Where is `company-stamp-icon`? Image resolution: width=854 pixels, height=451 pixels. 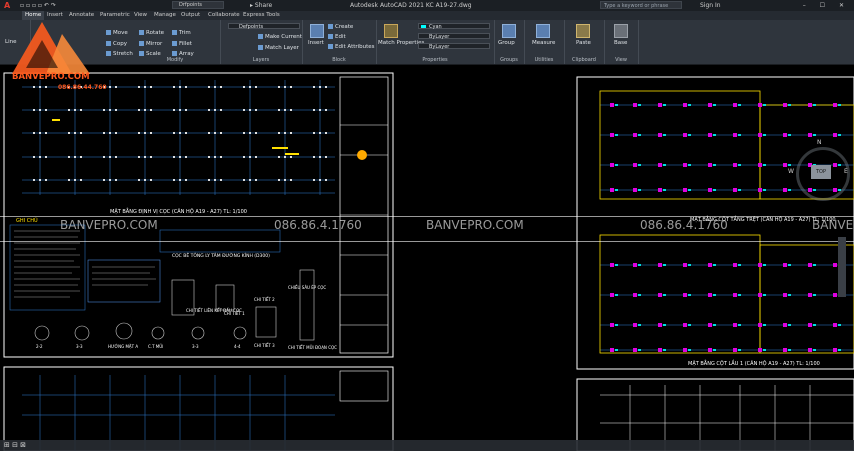 company-stamp-icon is located at coordinates (362, 155).